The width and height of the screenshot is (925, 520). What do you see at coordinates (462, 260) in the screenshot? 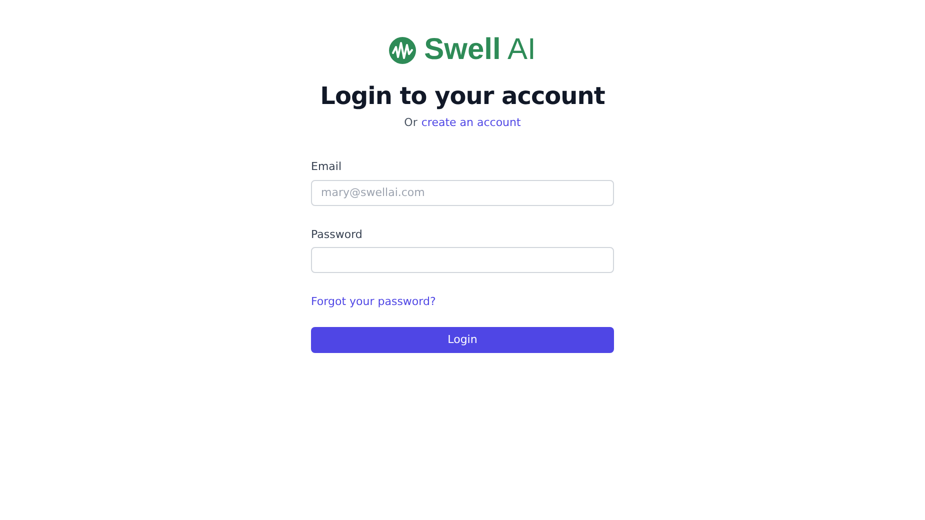
I see `password-field` at bounding box center [462, 260].